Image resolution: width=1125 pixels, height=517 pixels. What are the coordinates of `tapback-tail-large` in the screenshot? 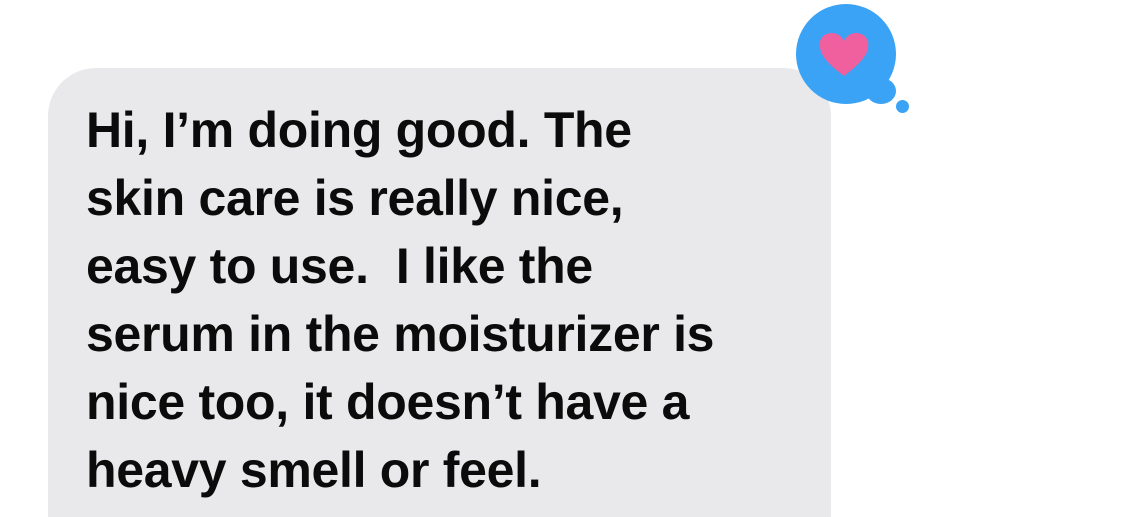 It's located at (881, 91).